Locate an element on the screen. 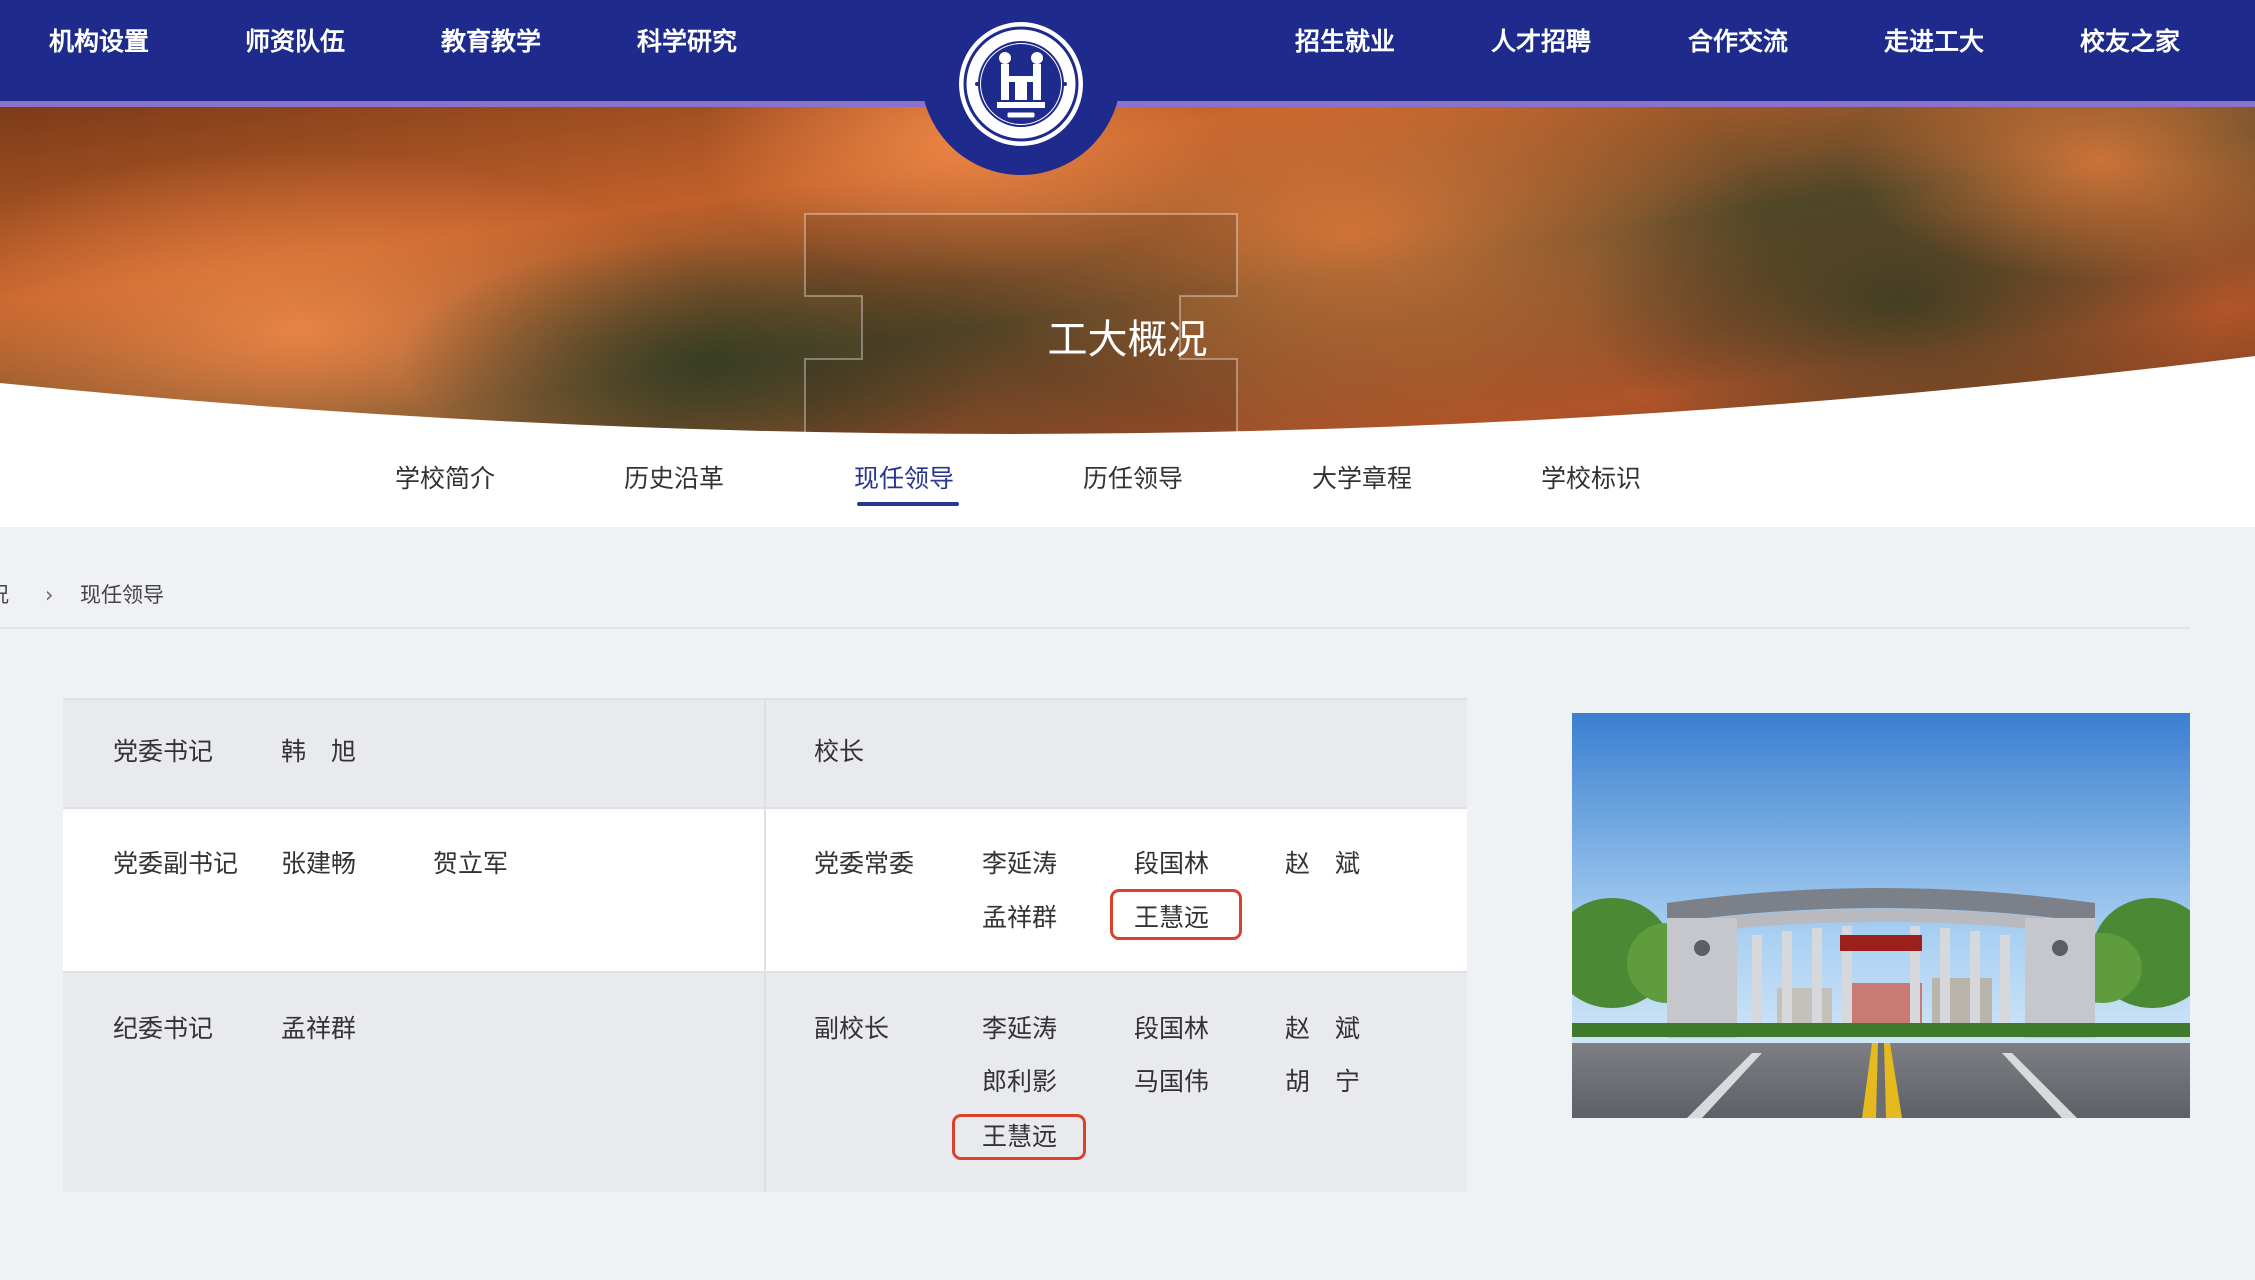 The width and height of the screenshot is (2255, 1280). breadcrumb-divider is located at coordinates (1095, 628).